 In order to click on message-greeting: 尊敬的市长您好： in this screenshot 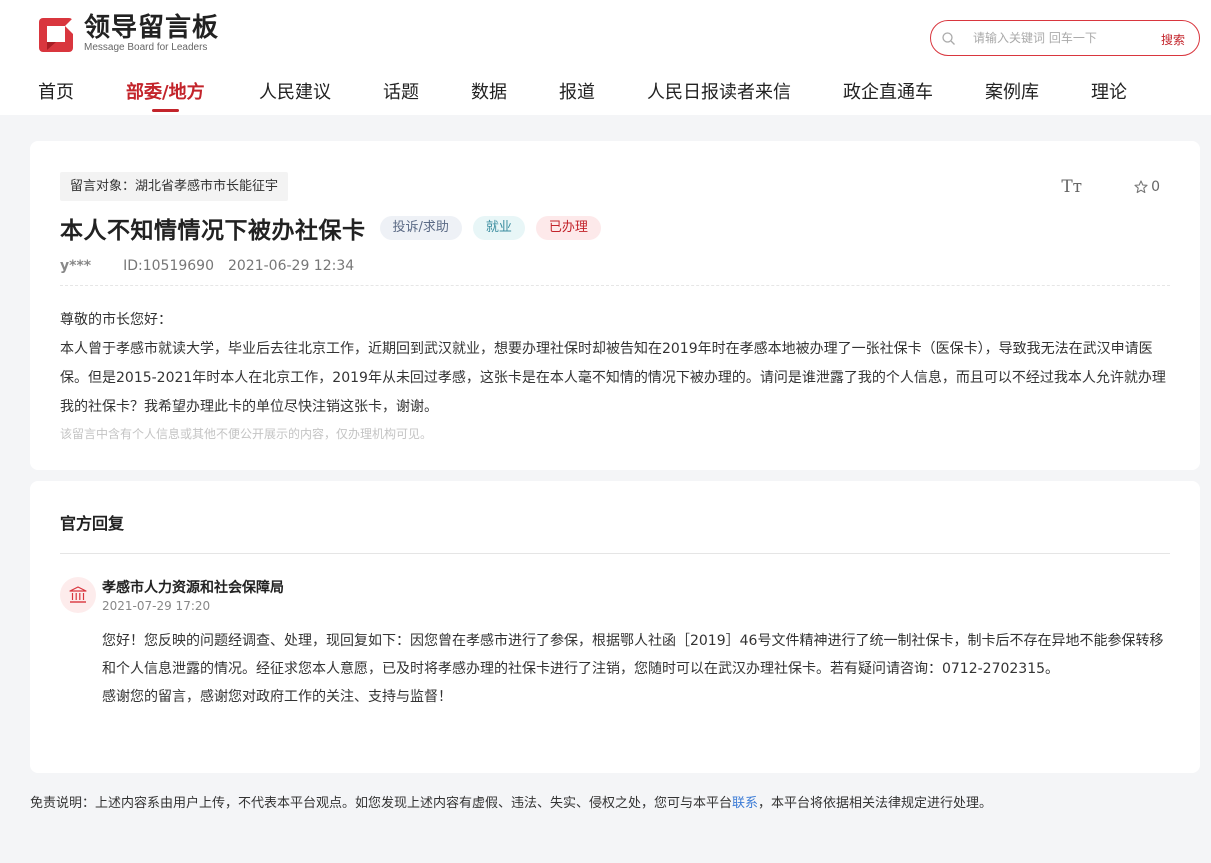, I will do `click(116, 320)`.